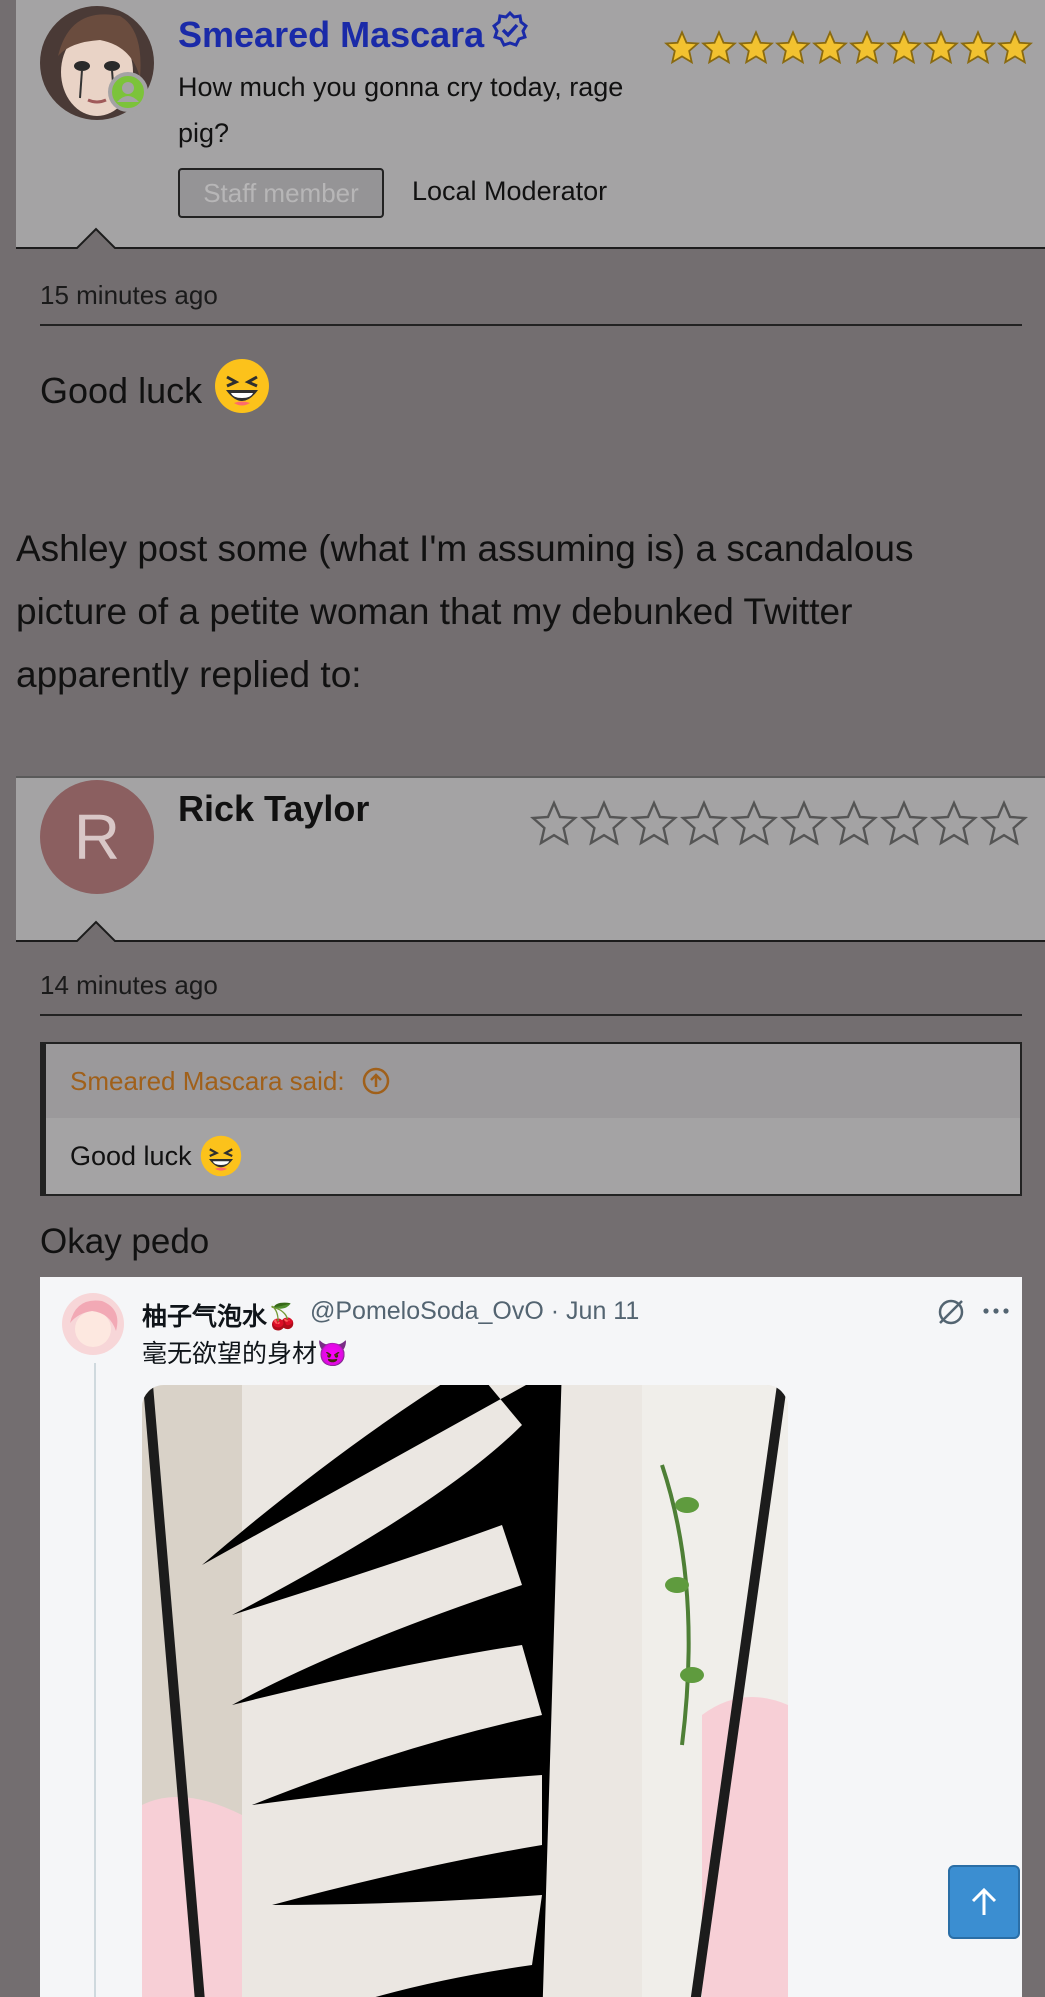  I want to click on post1-body: Good luck, so click(155, 390).